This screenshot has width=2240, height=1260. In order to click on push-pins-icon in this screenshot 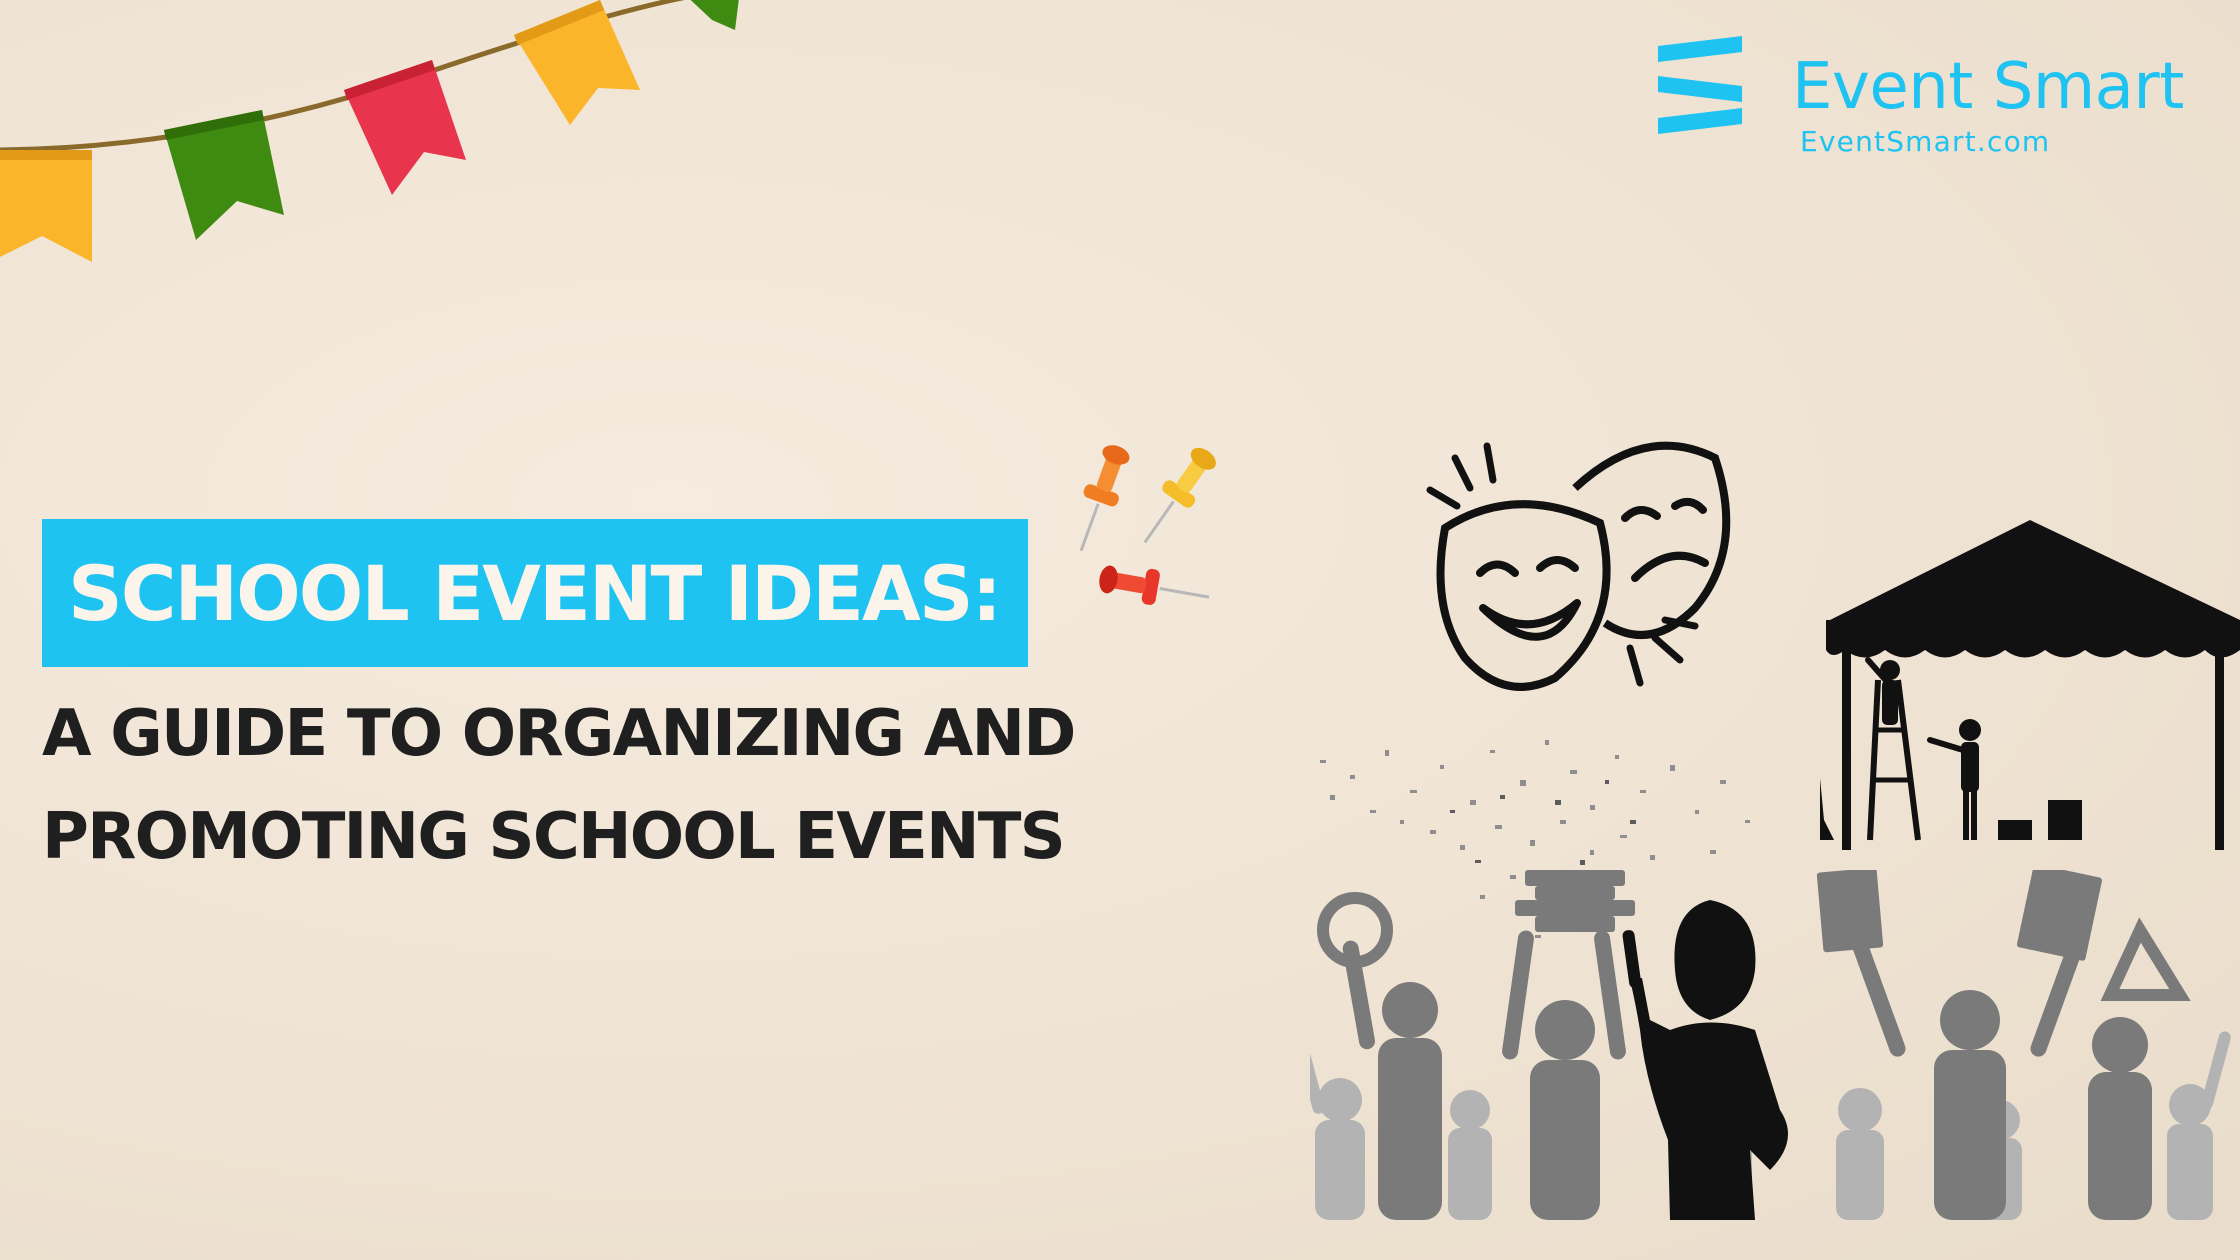, I will do `click(1147, 525)`.